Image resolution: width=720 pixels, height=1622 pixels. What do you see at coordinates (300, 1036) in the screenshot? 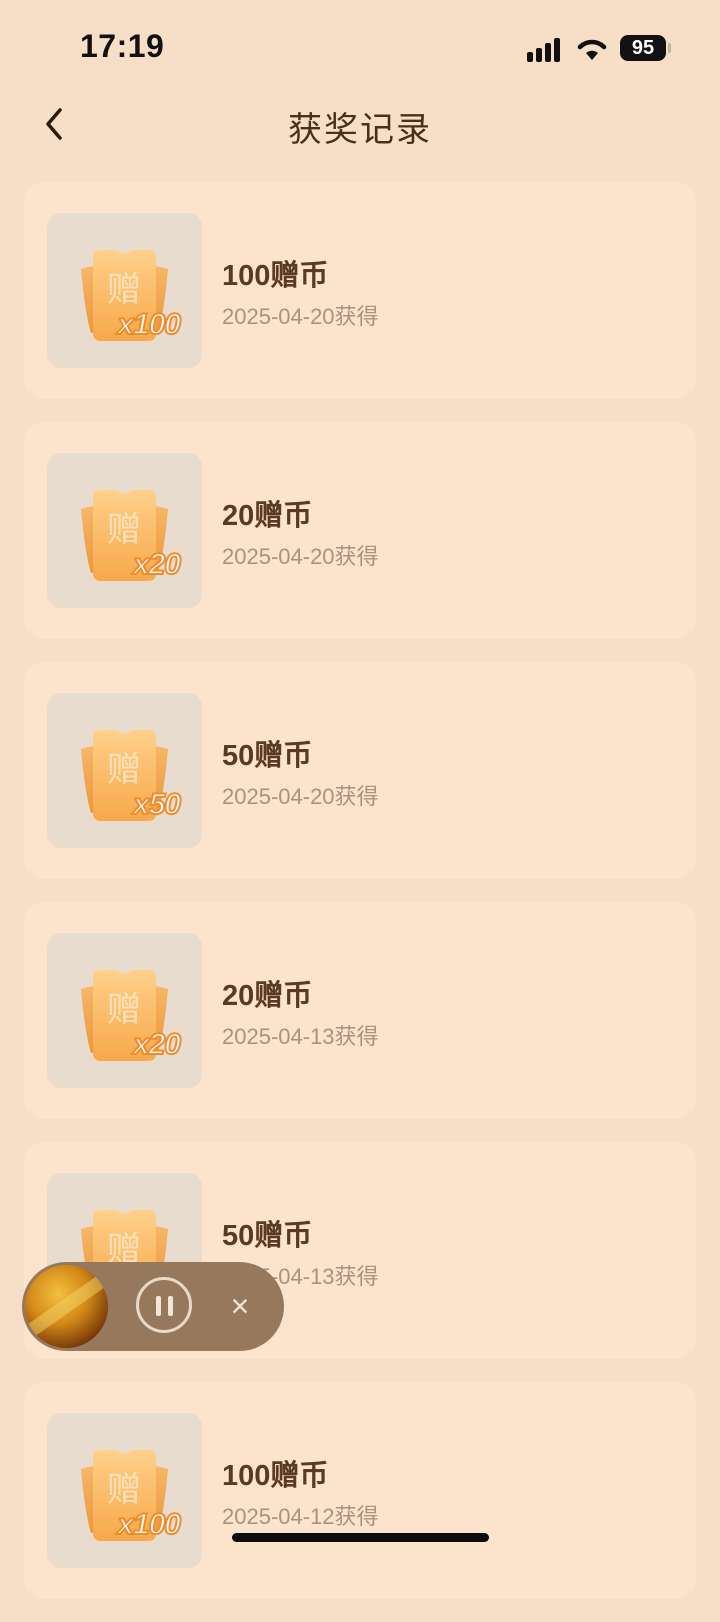
I see `record-date: 2025-04-13获得` at bounding box center [300, 1036].